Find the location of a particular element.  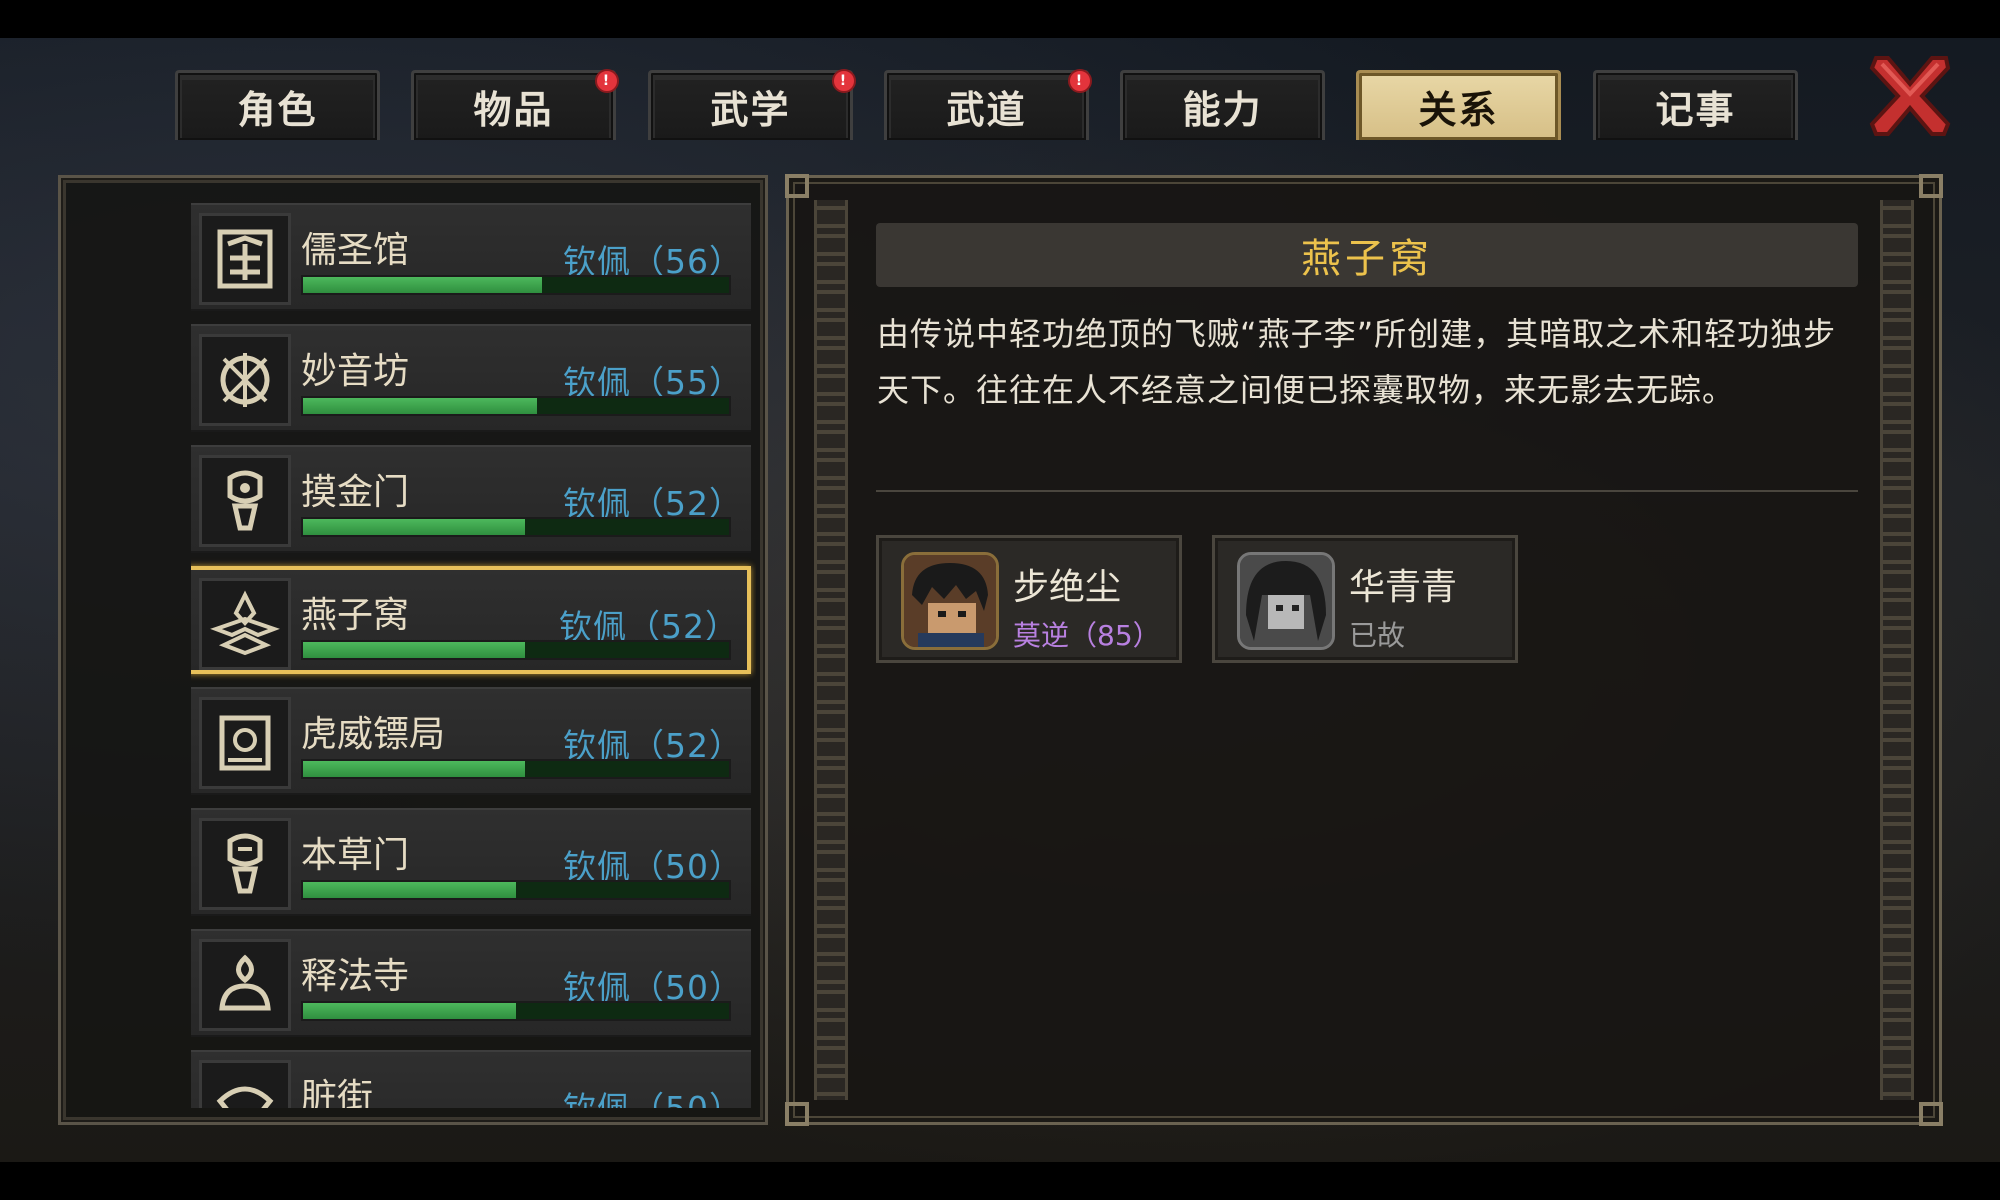

tab-martial-way: 武道! is located at coordinates (988, 104).